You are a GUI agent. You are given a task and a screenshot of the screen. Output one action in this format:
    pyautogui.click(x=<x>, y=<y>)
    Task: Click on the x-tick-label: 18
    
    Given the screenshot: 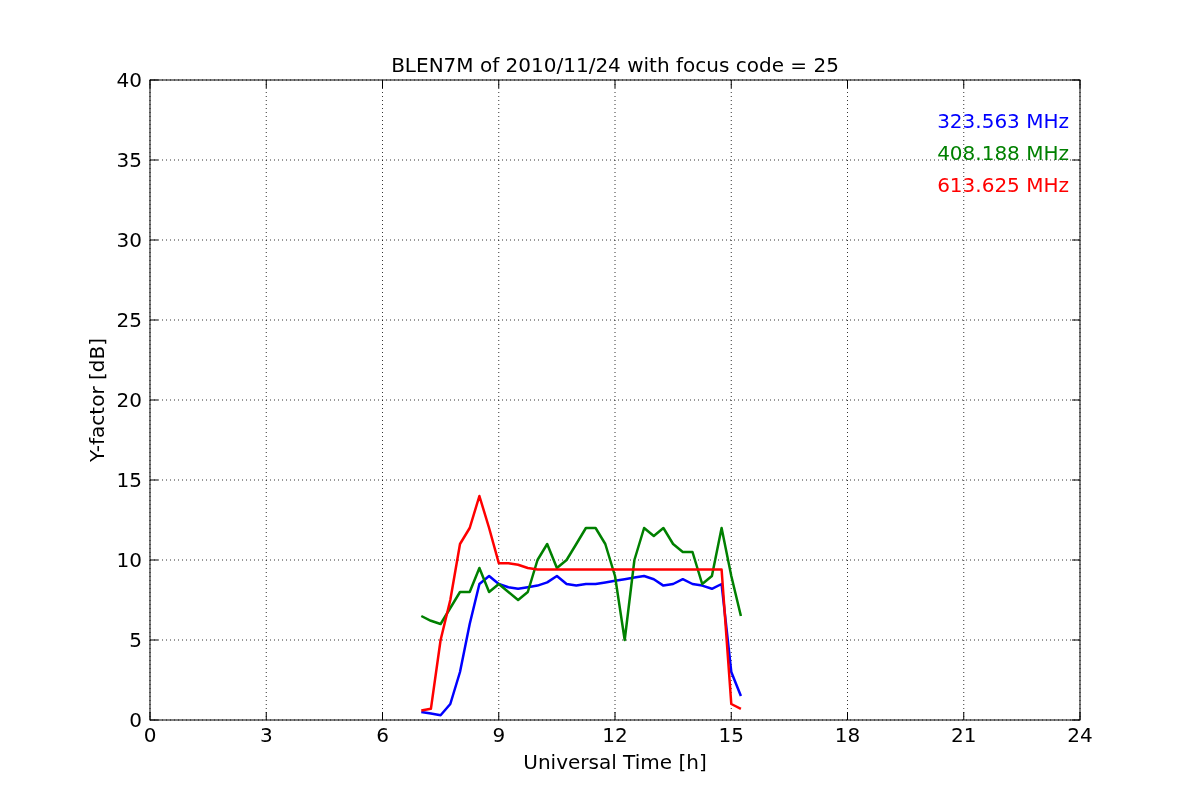 What is the action you would take?
    pyautogui.click(x=847, y=735)
    